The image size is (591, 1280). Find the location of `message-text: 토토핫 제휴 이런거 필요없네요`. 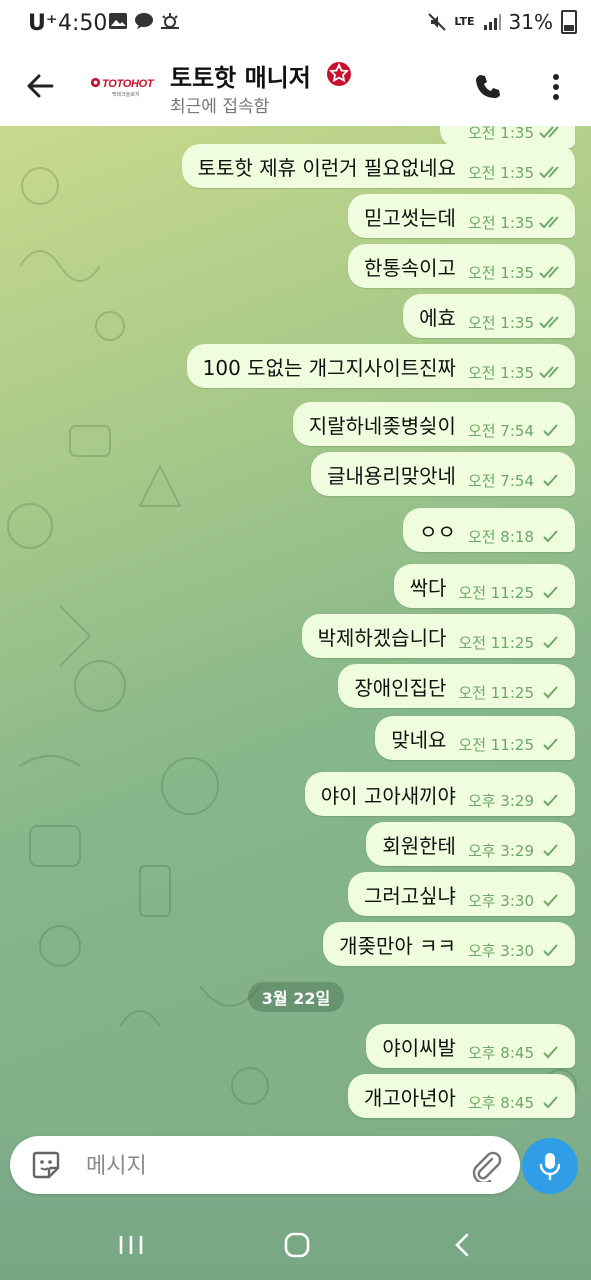

message-text: 토토핫 제휴 이런거 필요없네요 is located at coordinates (326, 167).